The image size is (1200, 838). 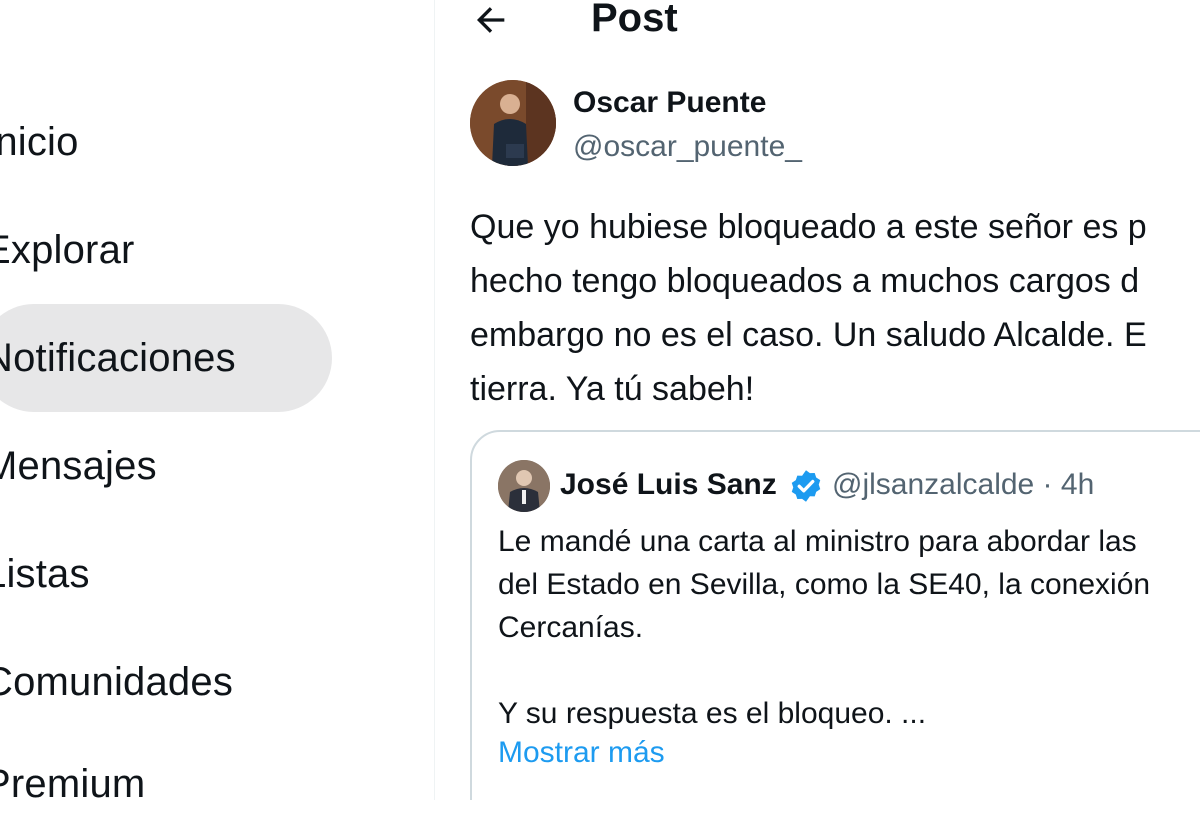 What do you see at coordinates (45, 573) in the screenshot?
I see `sidebar-item-label: Listas` at bounding box center [45, 573].